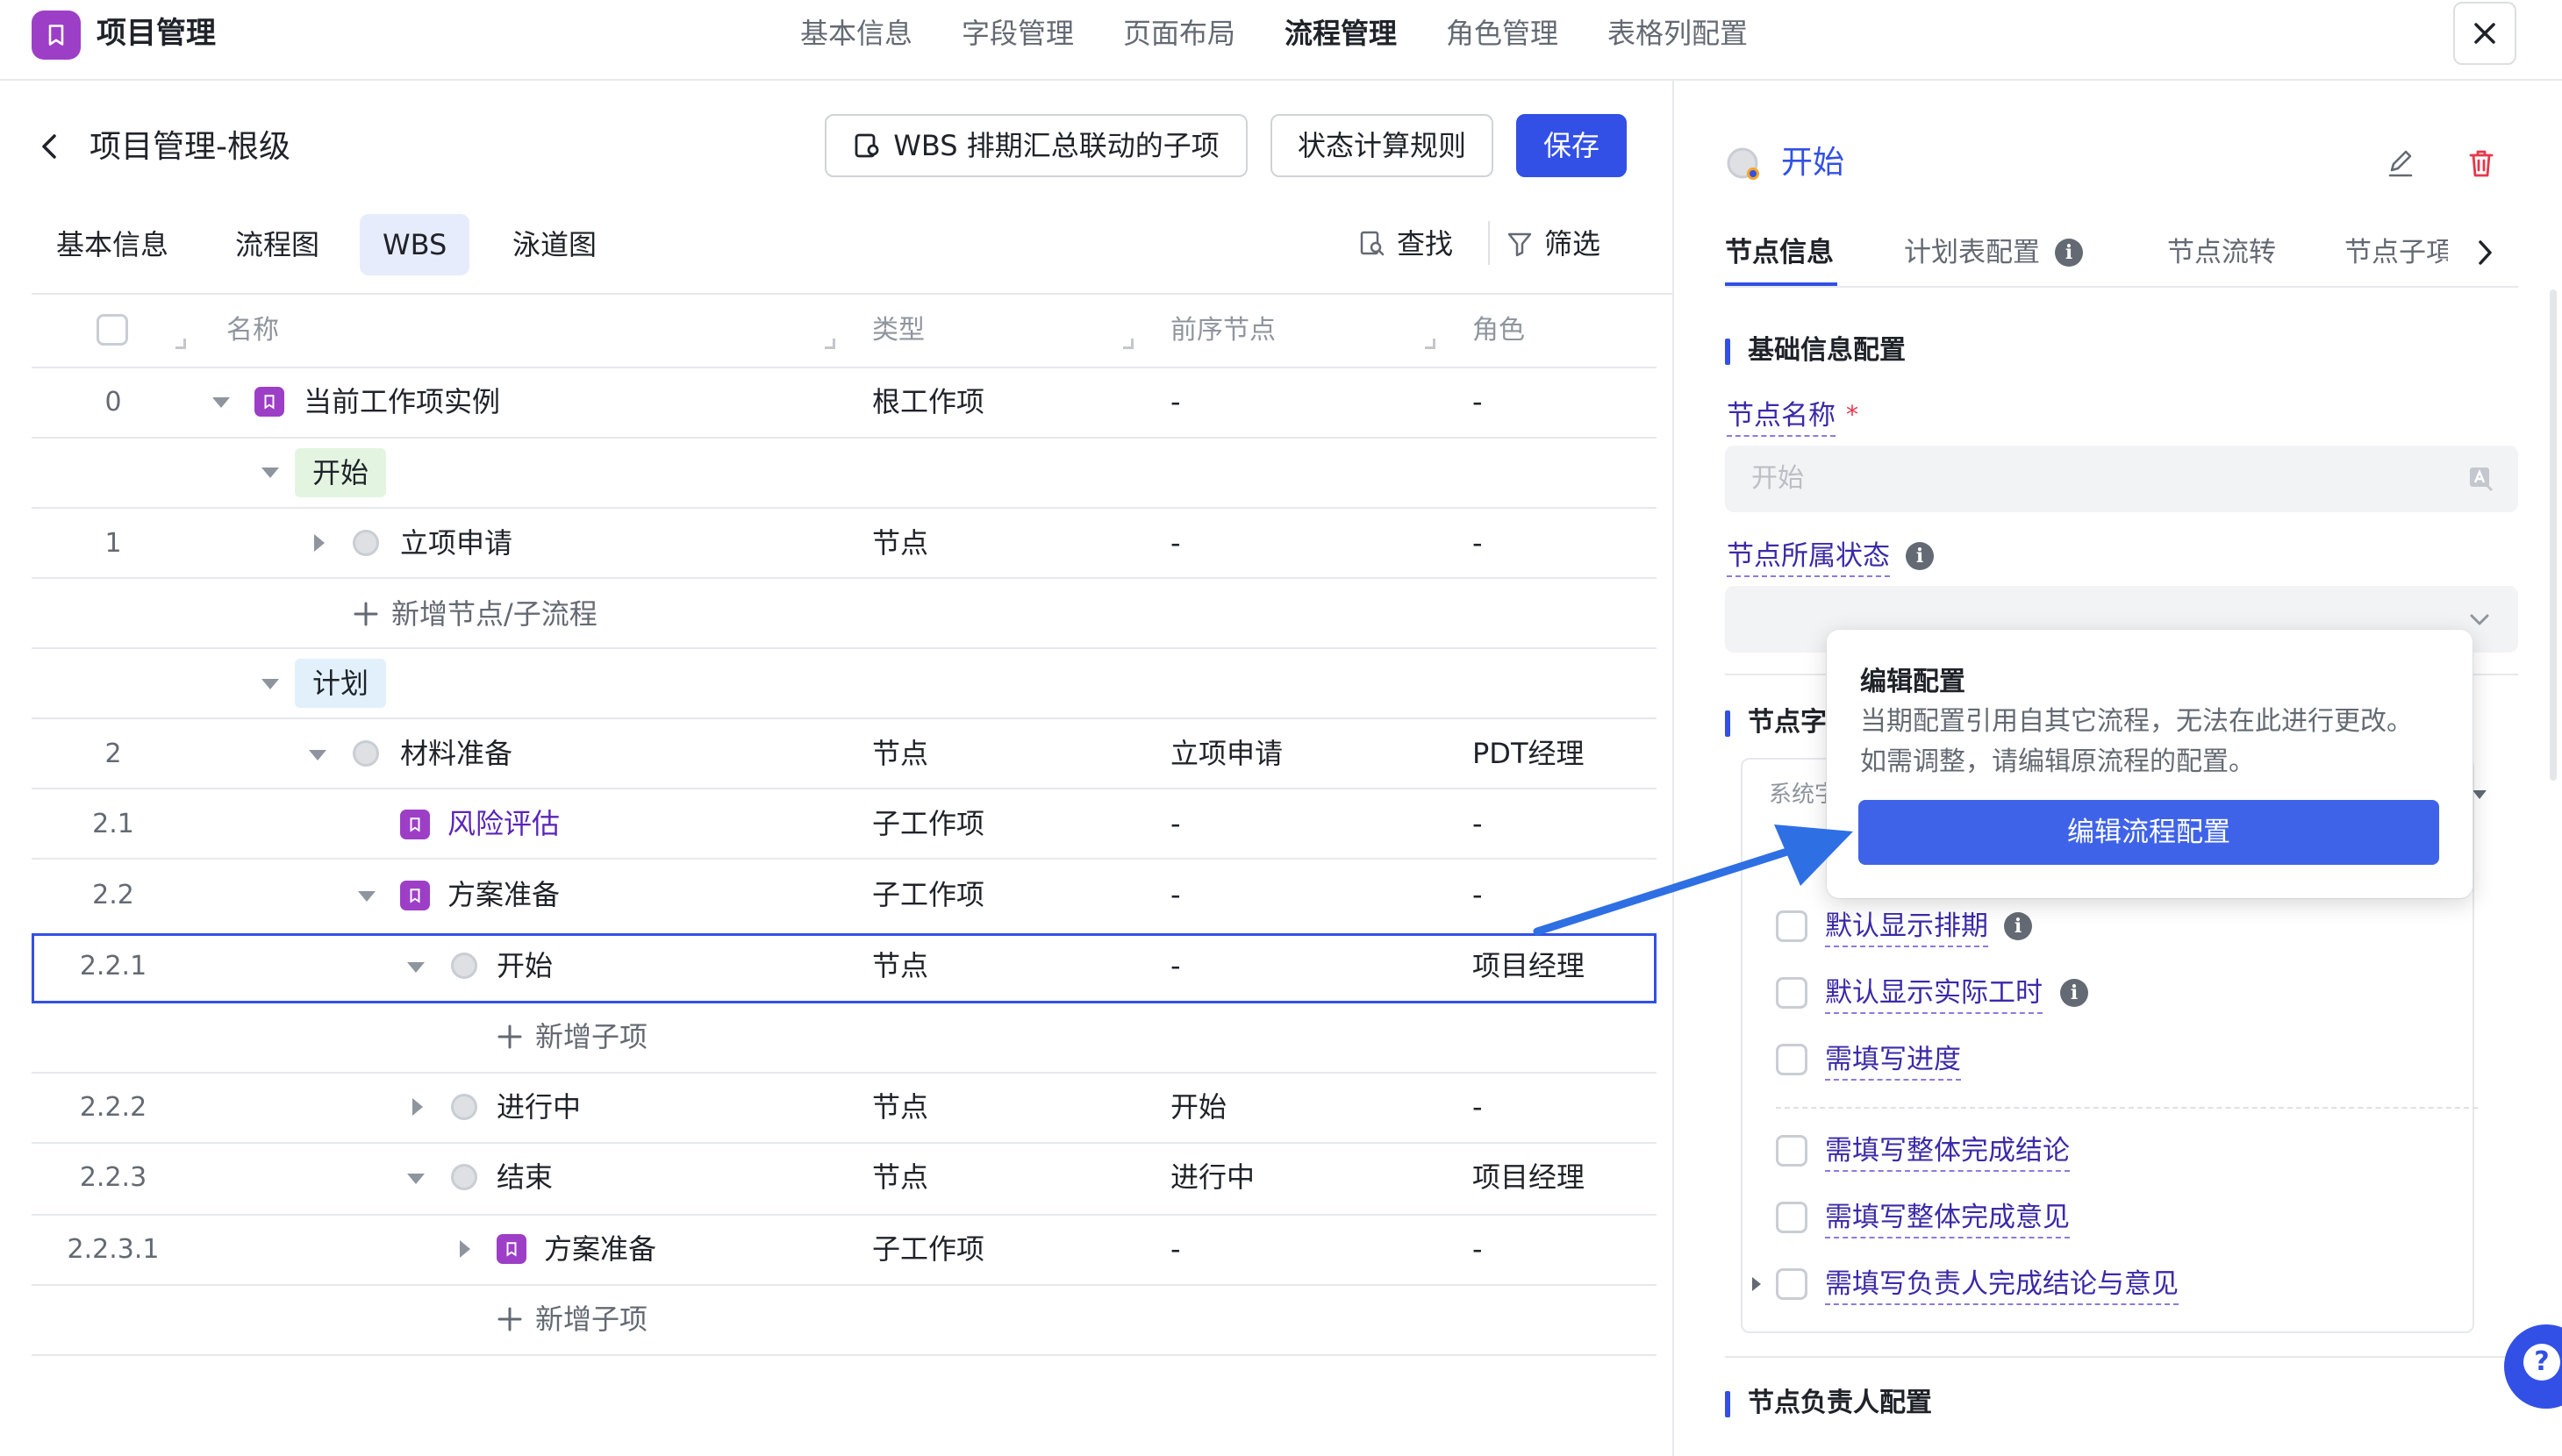  What do you see at coordinates (1912, 682) in the screenshot?
I see `popover-title: 编辑配置` at bounding box center [1912, 682].